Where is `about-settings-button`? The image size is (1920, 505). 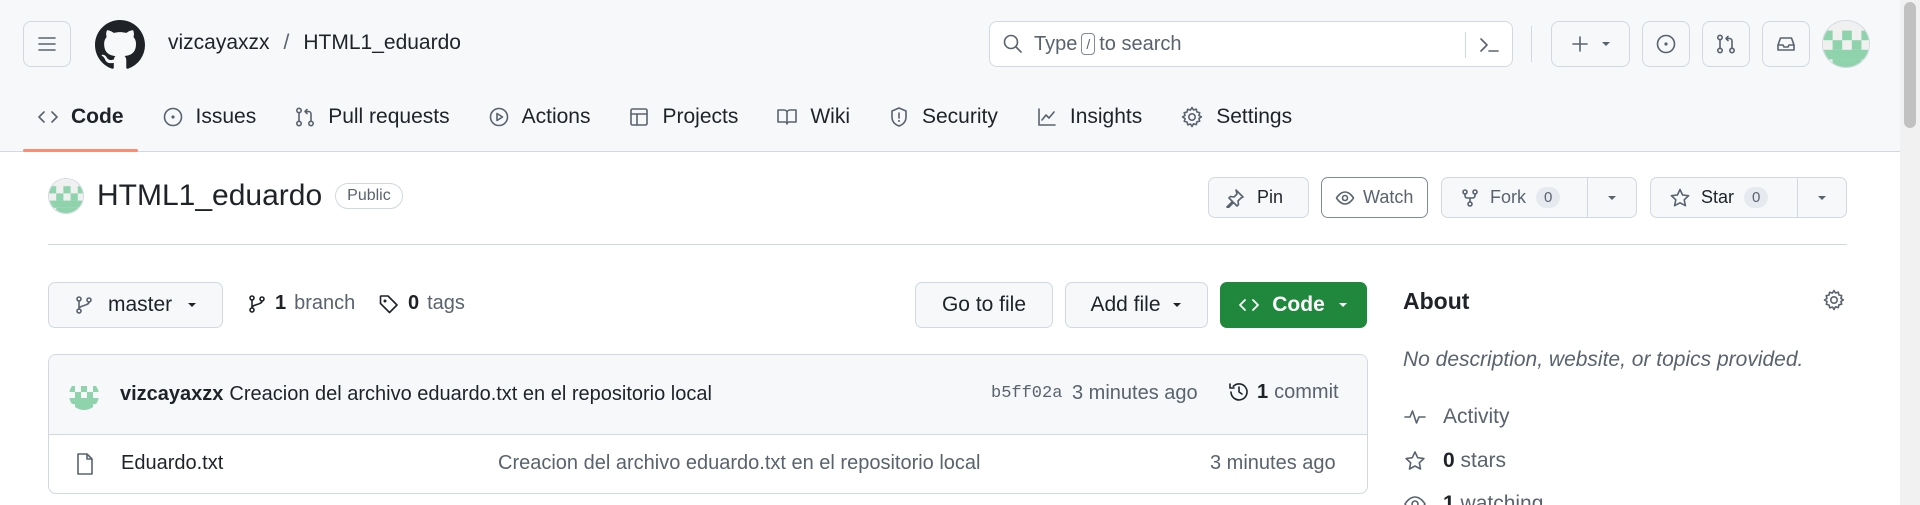 about-settings-button is located at coordinates (1834, 300).